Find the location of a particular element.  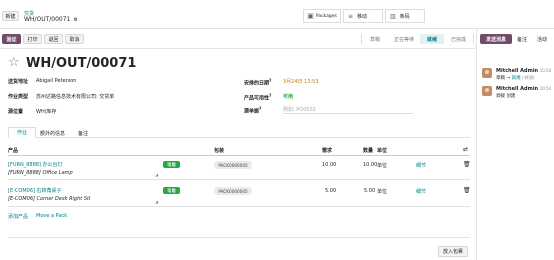

print-button: 打印 is located at coordinates (32, 39).